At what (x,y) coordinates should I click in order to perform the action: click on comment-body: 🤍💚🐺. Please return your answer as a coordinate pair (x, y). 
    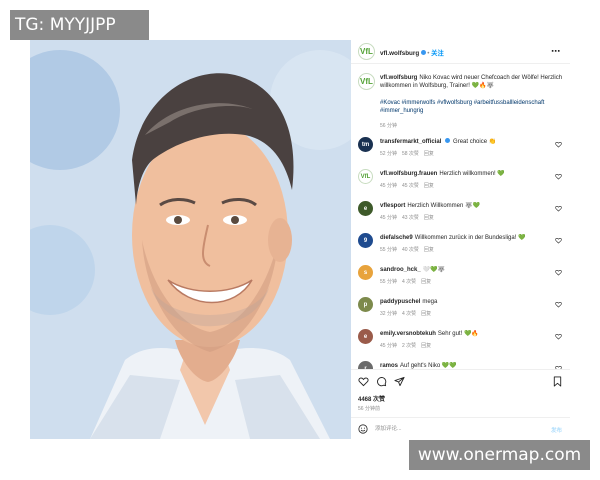
    Looking at the image, I should click on (434, 270).